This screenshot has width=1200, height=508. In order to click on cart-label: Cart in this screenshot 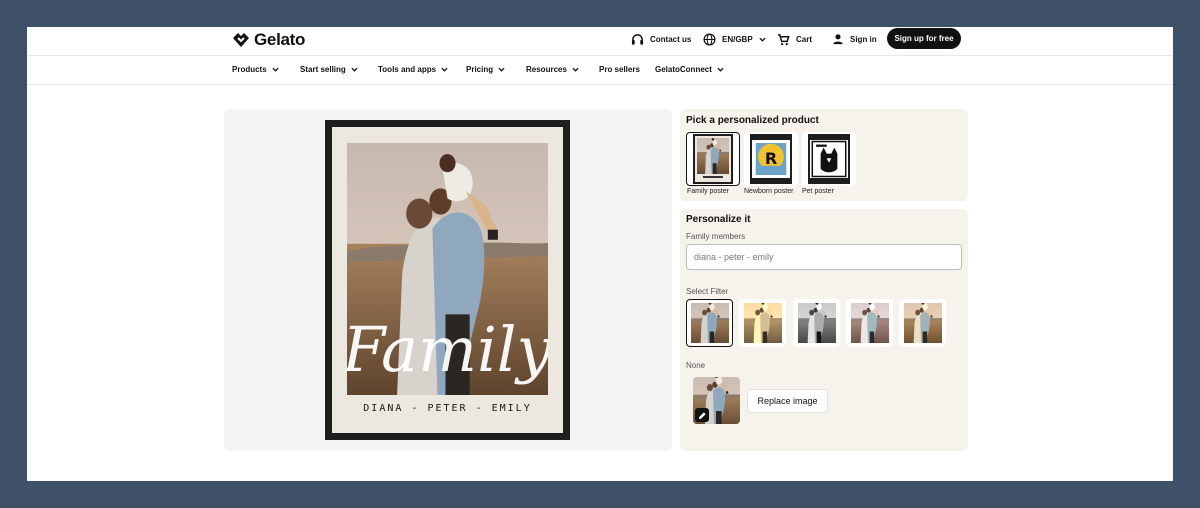, I will do `click(804, 39)`.